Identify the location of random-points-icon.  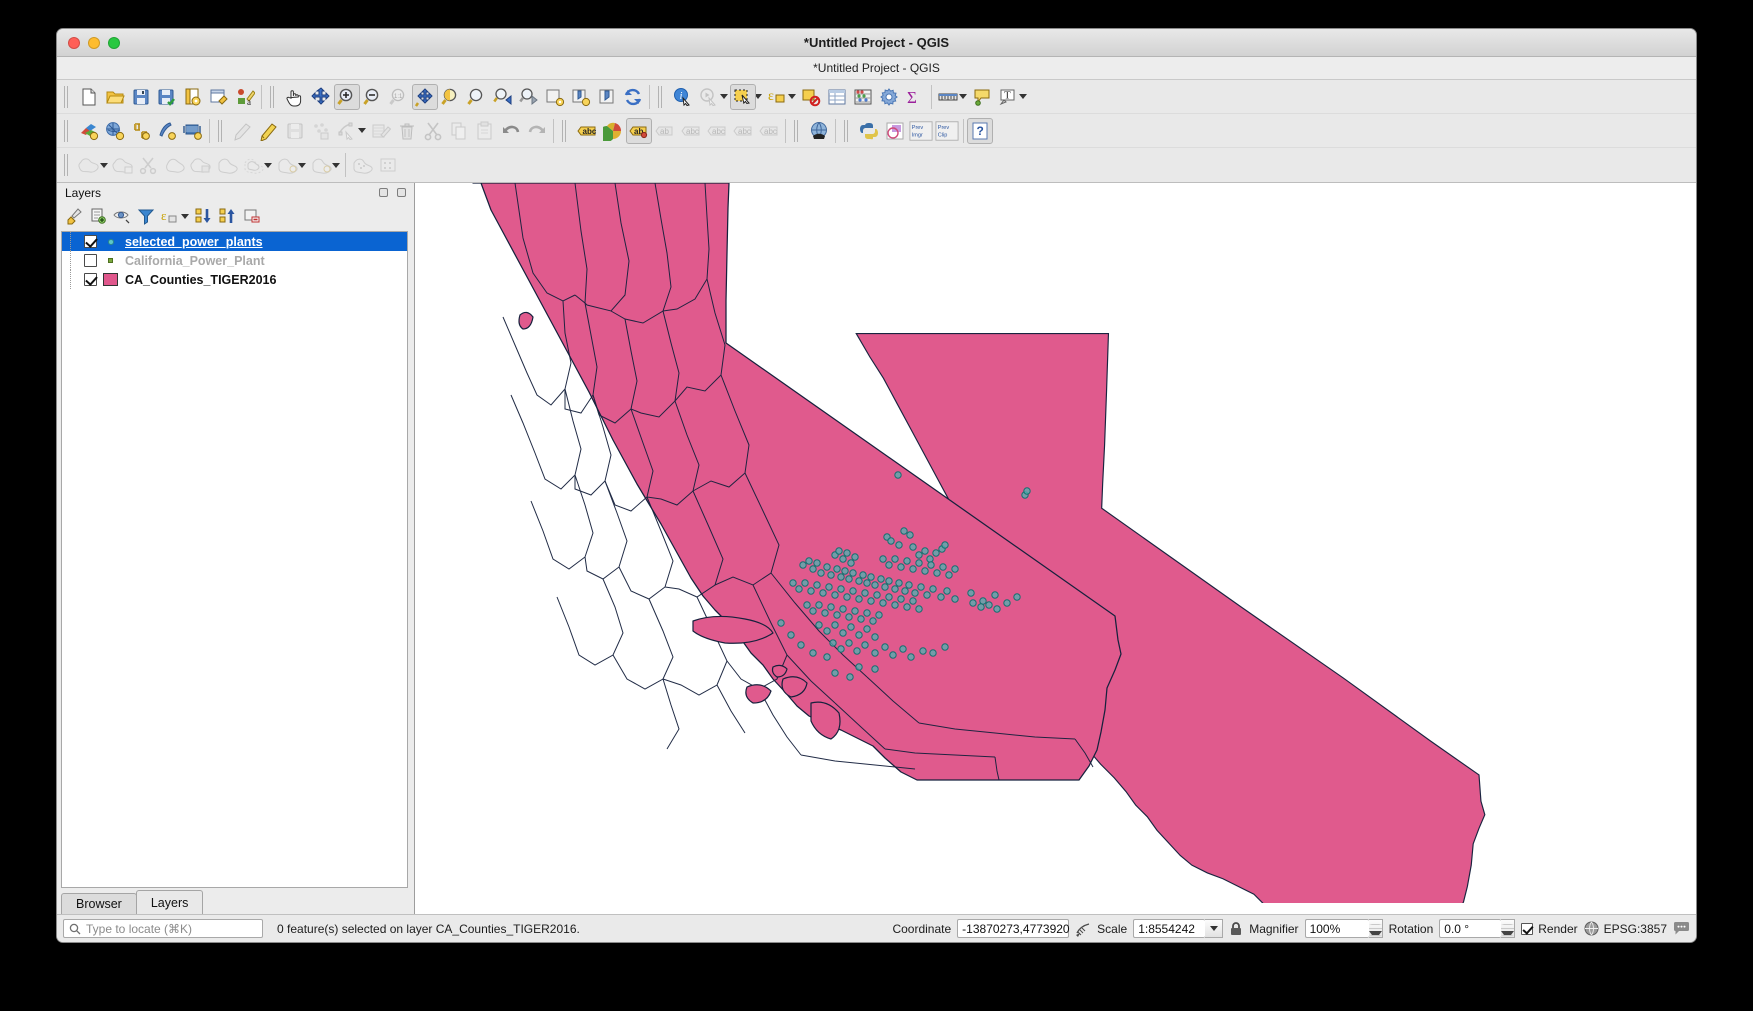
(362, 165).